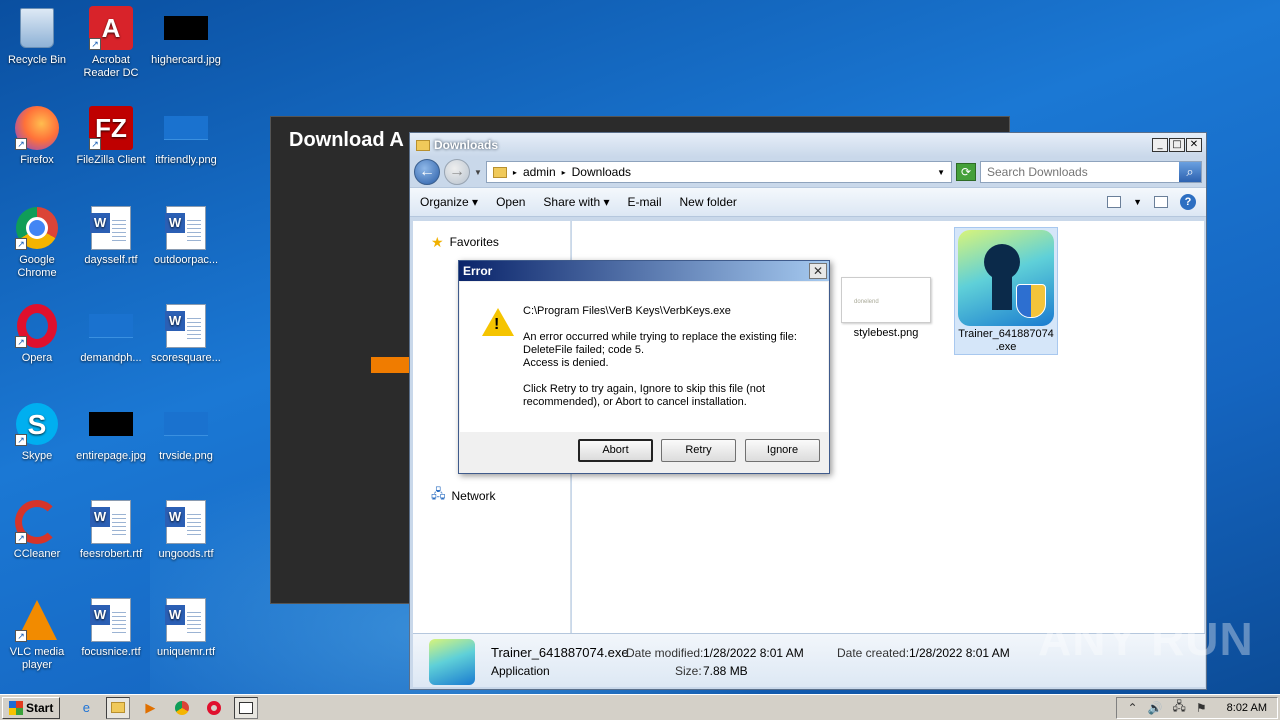 The width and height of the screenshot is (1280, 720). I want to click on explorer-titlebar: Downloads _ □ ✕, so click(808, 145).